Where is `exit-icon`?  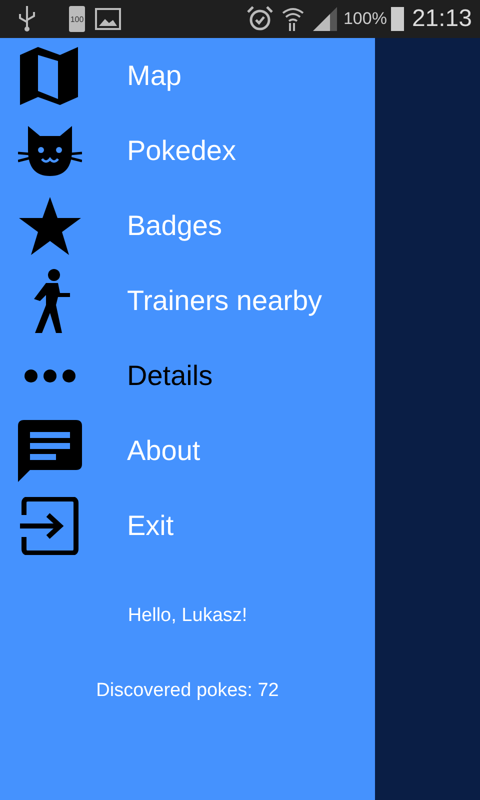
exit-icon is located at coordinates (50, 525).